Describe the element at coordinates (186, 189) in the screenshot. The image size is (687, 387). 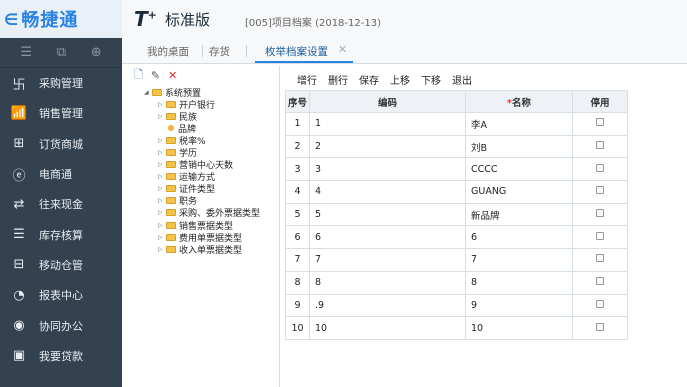
I see `tree-node: ▷ 证件类型` at that location.